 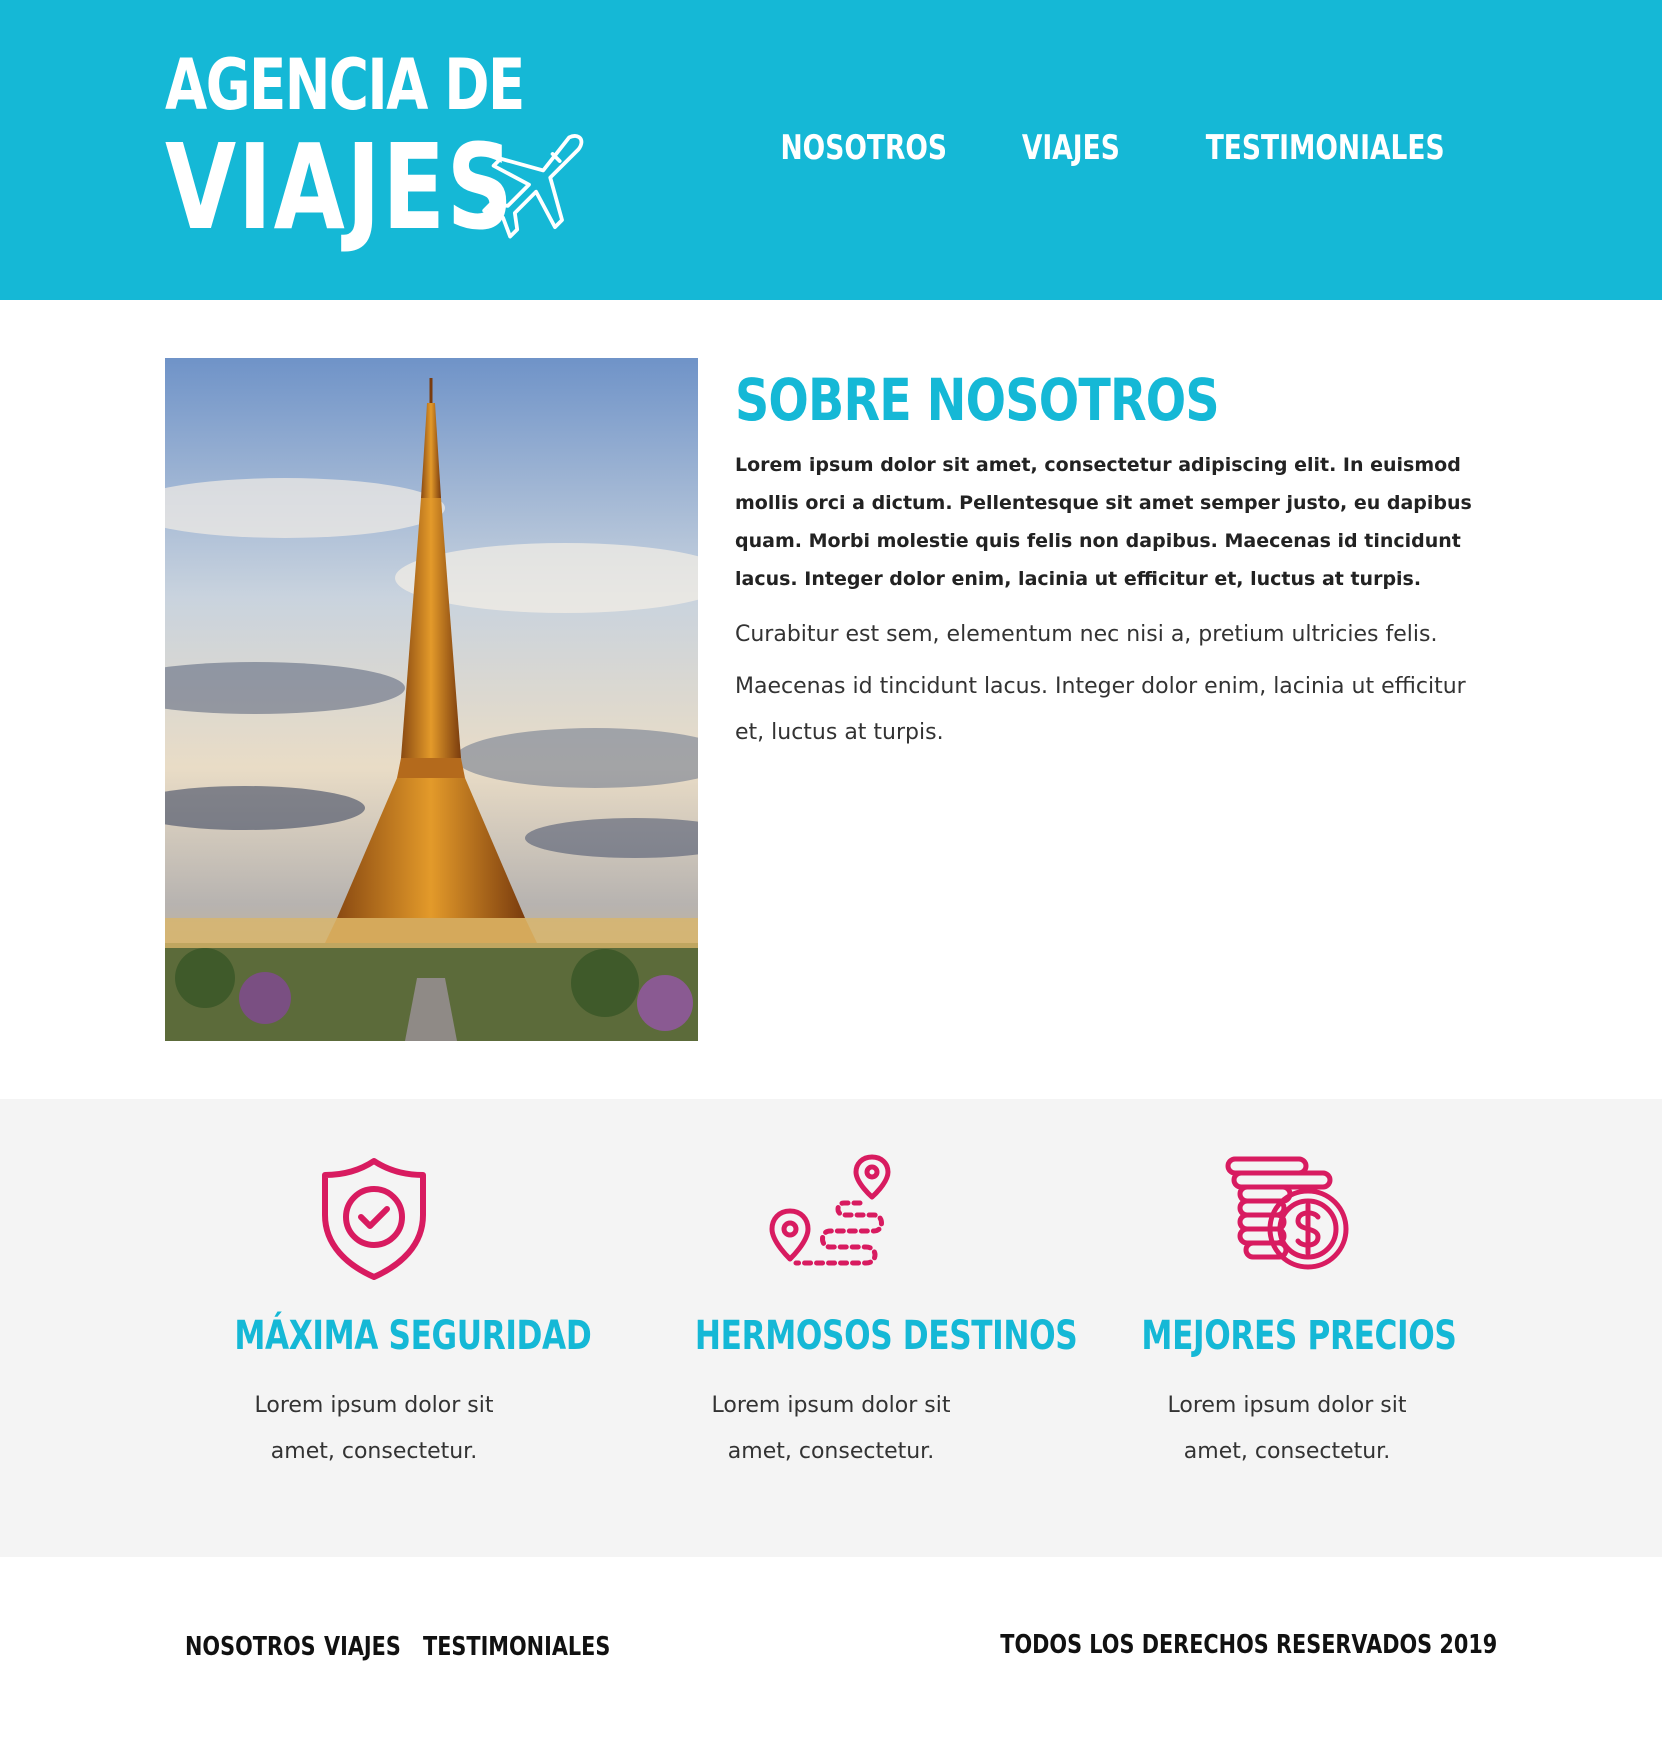 I want to click on nav-viajes: VIAJES, so click(x=1071, y=148).